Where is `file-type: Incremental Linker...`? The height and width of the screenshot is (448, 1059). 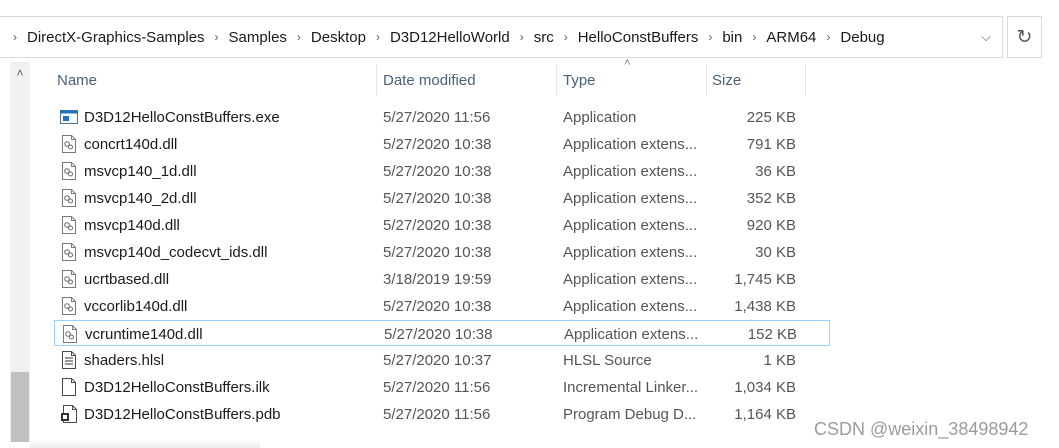 file-type: Incremental Linker... is located at coordinates (631, 387).